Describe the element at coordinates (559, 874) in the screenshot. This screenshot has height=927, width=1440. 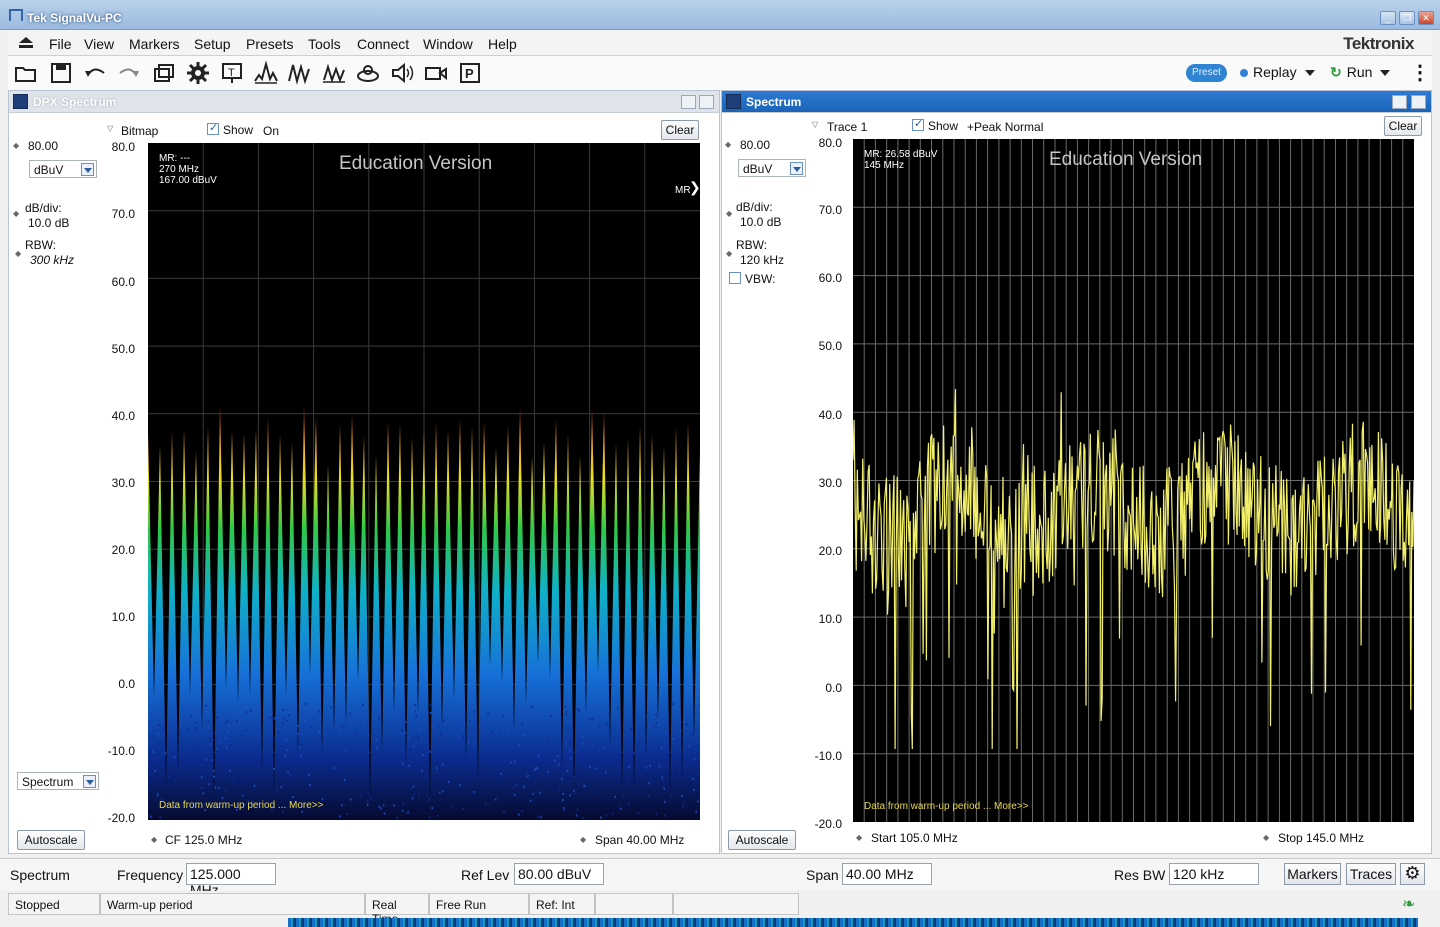
I see `ref-lev-input: 80.00 dBuV` at that location.